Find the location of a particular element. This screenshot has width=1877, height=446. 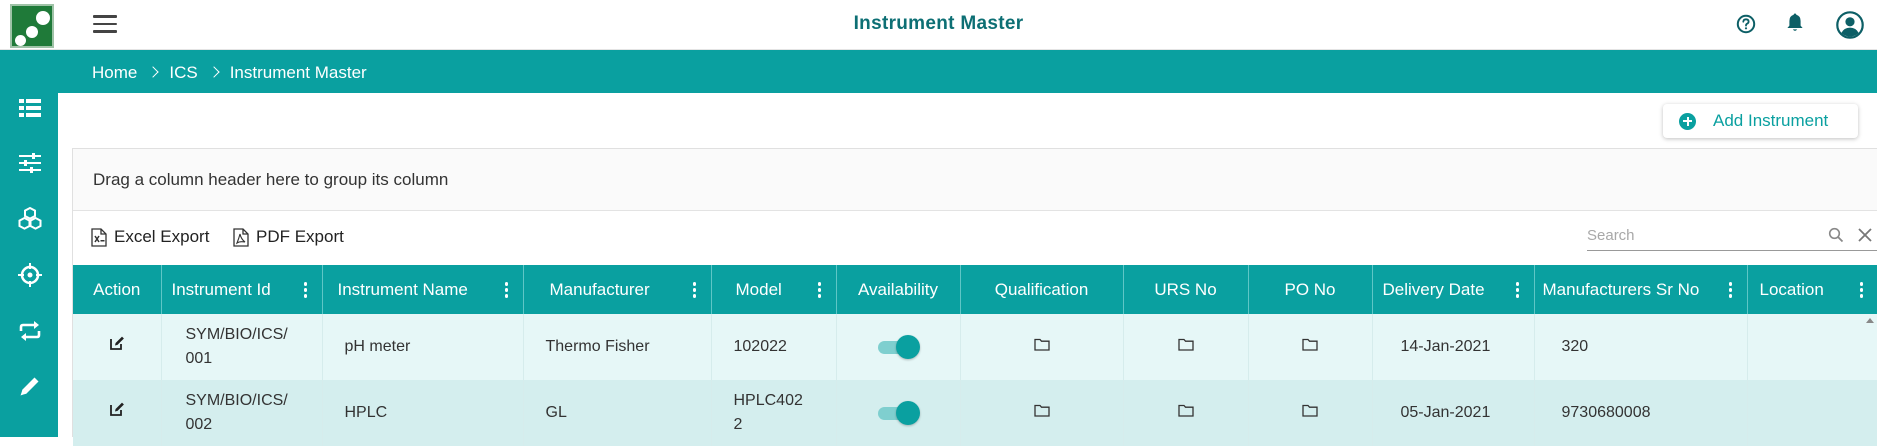

repeat-icon is located at coordinates (30, 331).